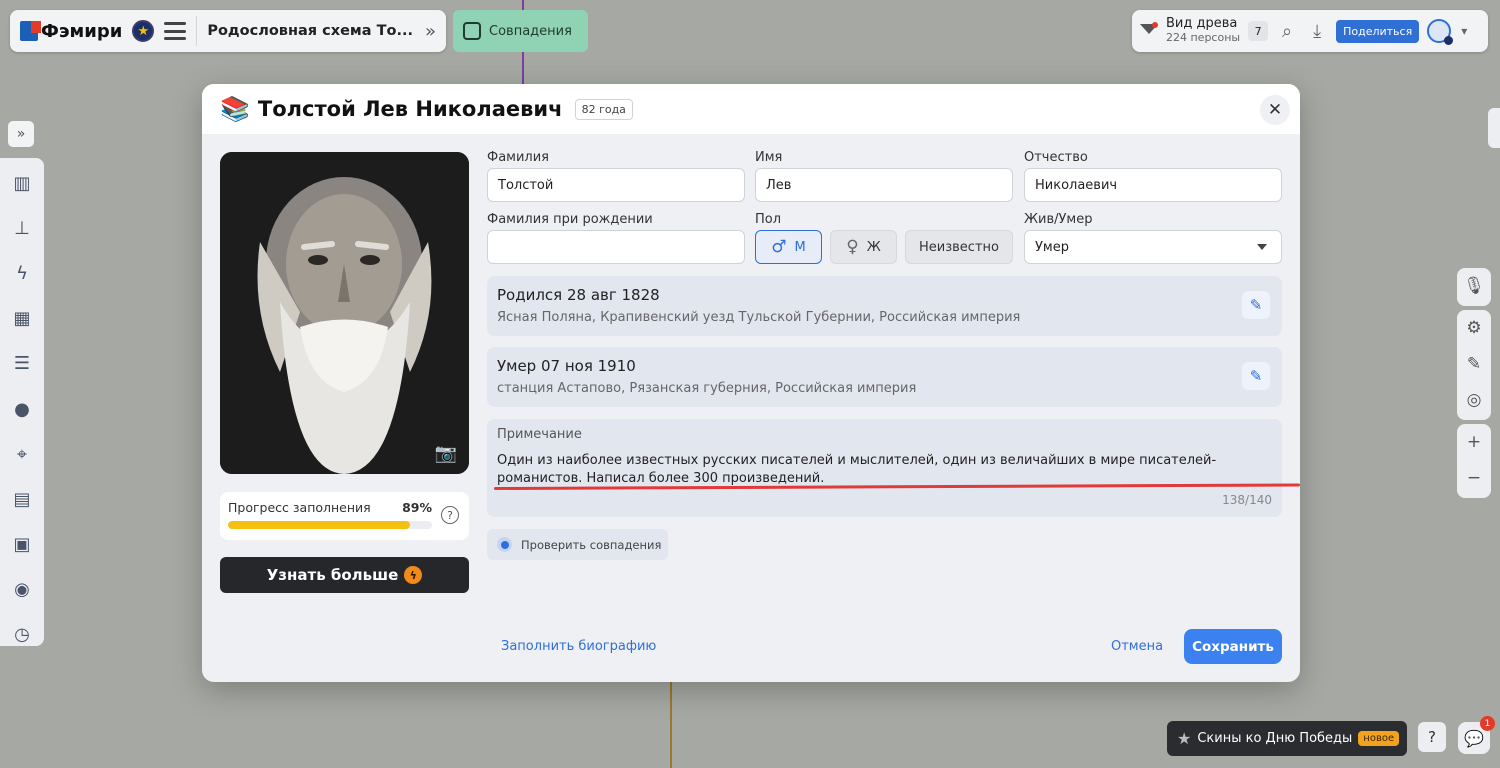 This screenshot has width=1500, height=768. Describe the element at coordinates (417, 507) in the screenshot. I see `progress-value: 89%` at that location.